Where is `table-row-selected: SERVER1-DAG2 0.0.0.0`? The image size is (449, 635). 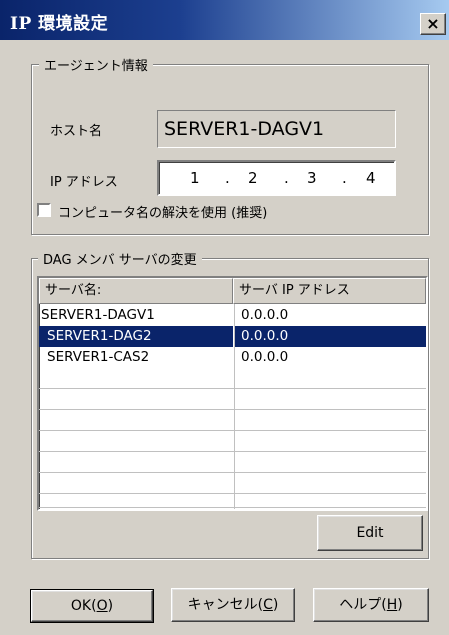
table-row-selected: SERVER1-DAG2 0.0.0.0 is located at coordinates (232, 336).